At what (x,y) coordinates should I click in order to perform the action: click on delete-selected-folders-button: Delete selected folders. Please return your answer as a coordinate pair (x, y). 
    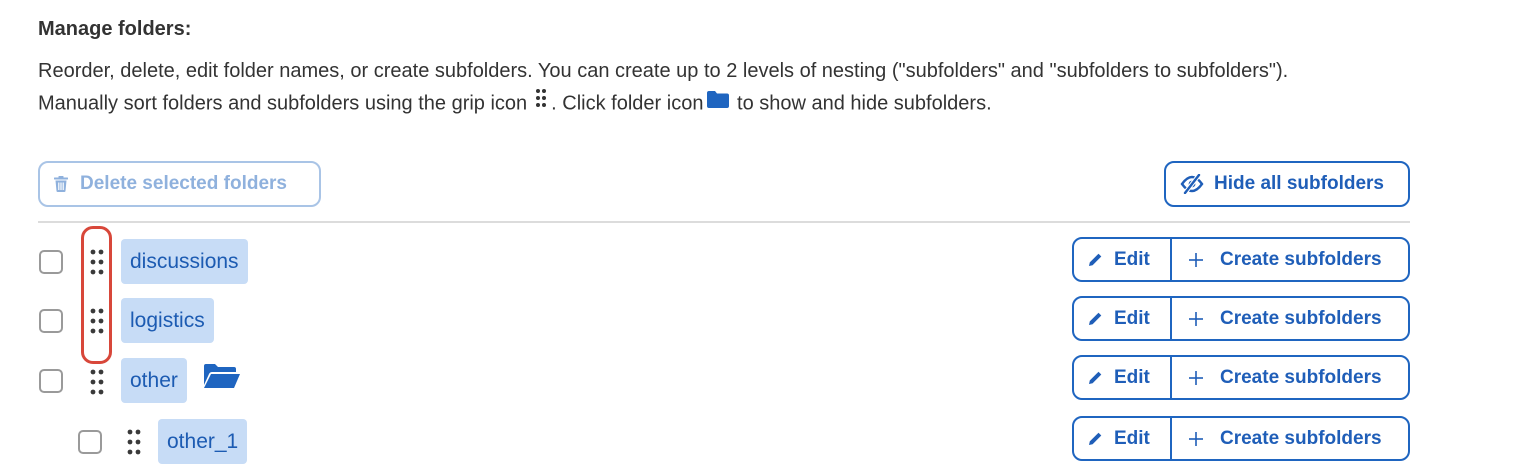
    Looking at the image, I should click on (179, 184).